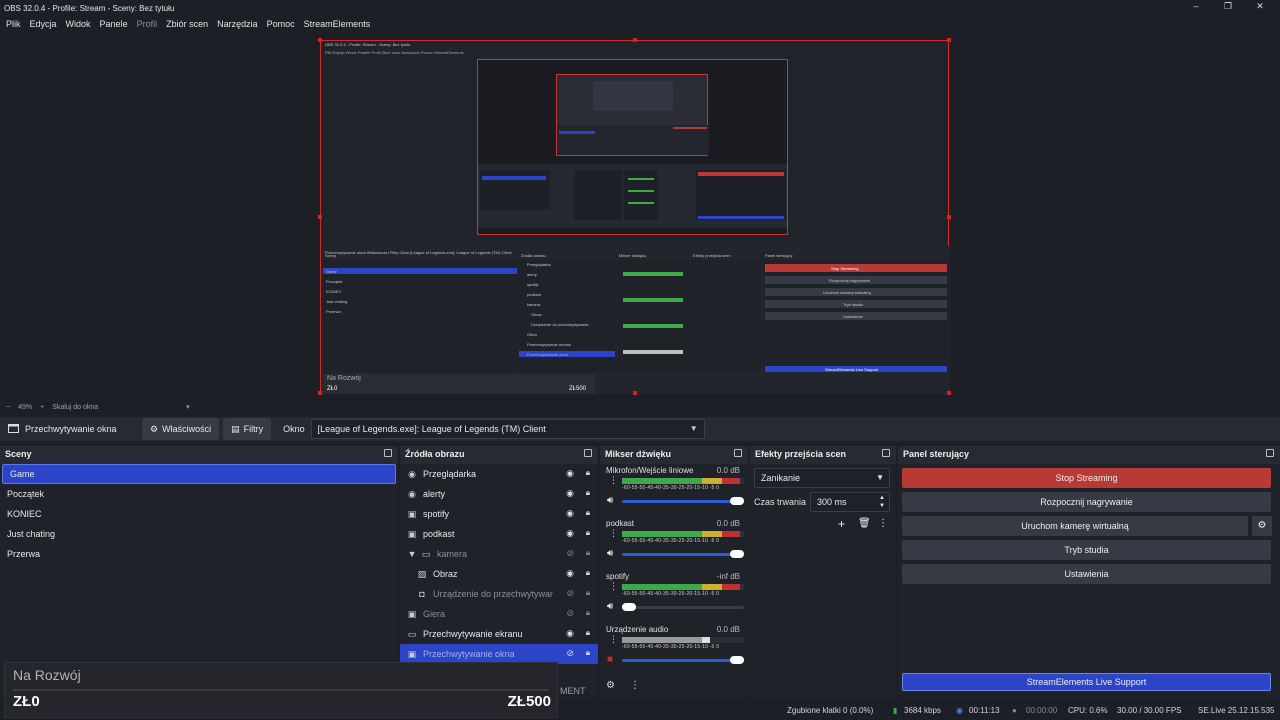  I want to click on menu-view: Widok, so click(78, 24).